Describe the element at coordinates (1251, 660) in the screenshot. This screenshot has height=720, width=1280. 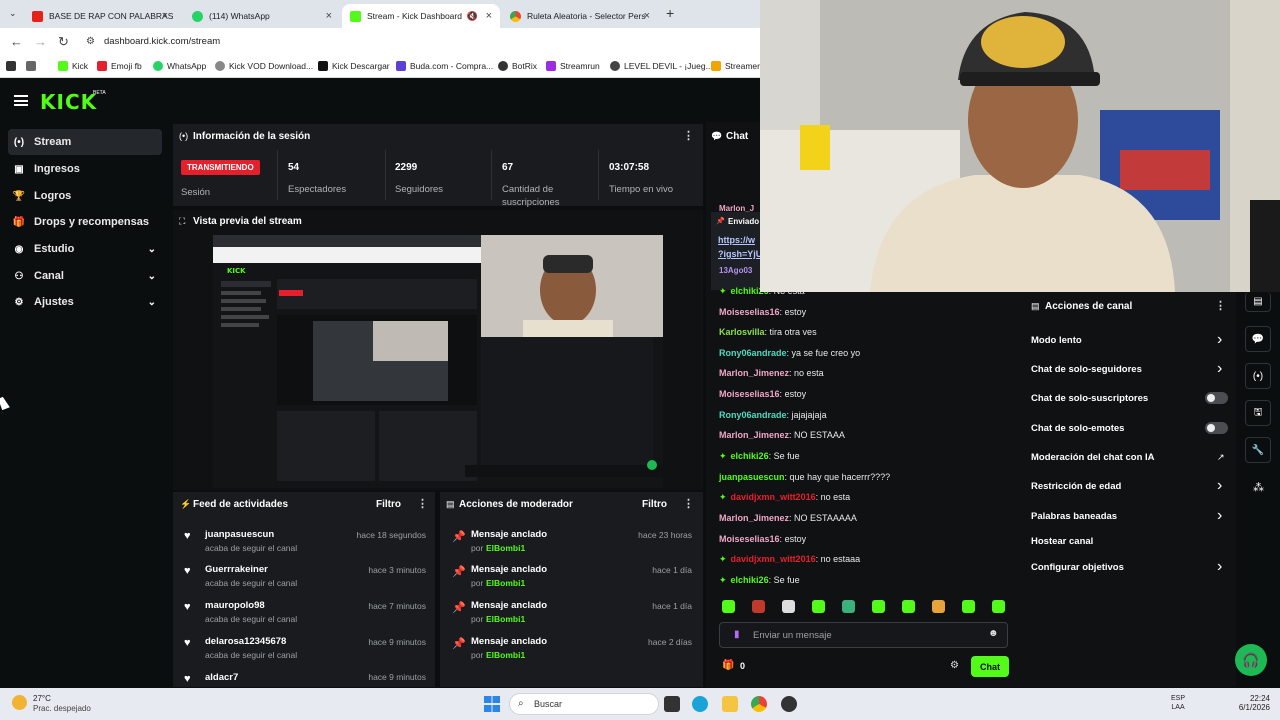
I see `help-headset-icon: 🎧` at that location.